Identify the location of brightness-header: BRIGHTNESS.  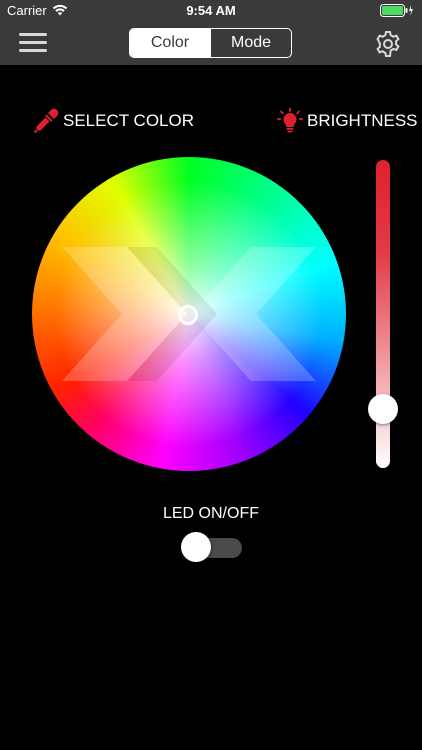
(347, 121).